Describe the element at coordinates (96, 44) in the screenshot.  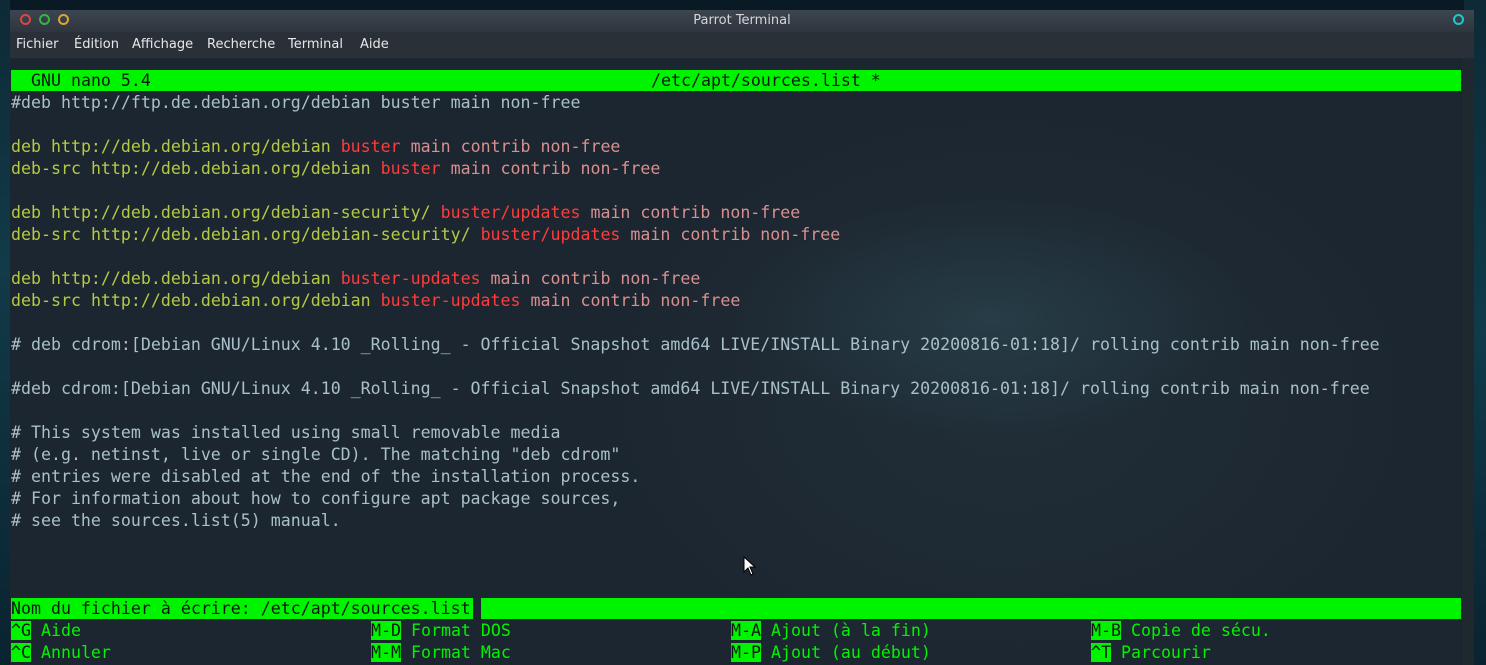
I see `menu-edition: Édition` at that location.